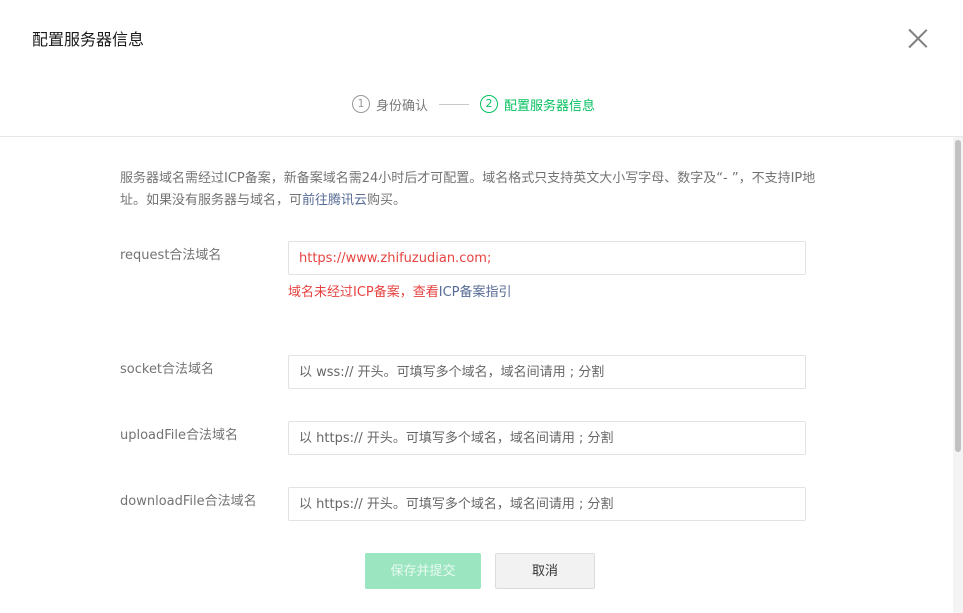 This screenshot has width=963, height=613. Describe the element at coordinates (402, 106) in the screenshot. I see `step-label: 身份确认` at that location.